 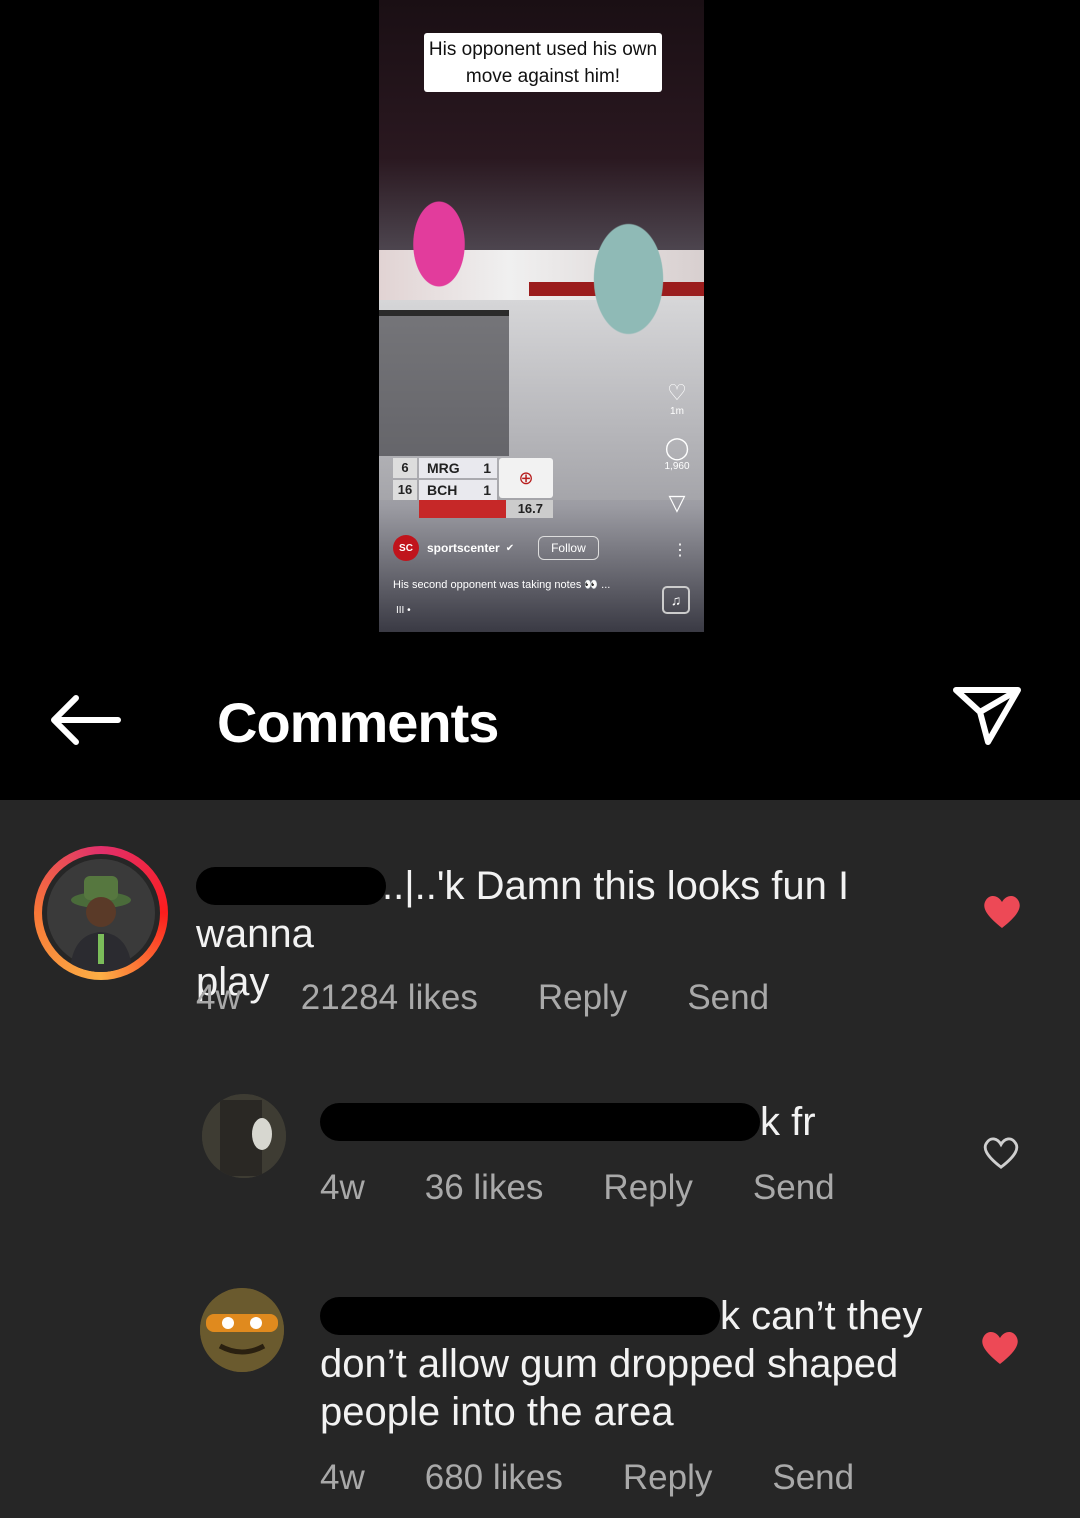 What do you see at coordinates (463, 548) in the screenshot?
I see `reel-username: sportscenter` at bounding box center [463, 548].